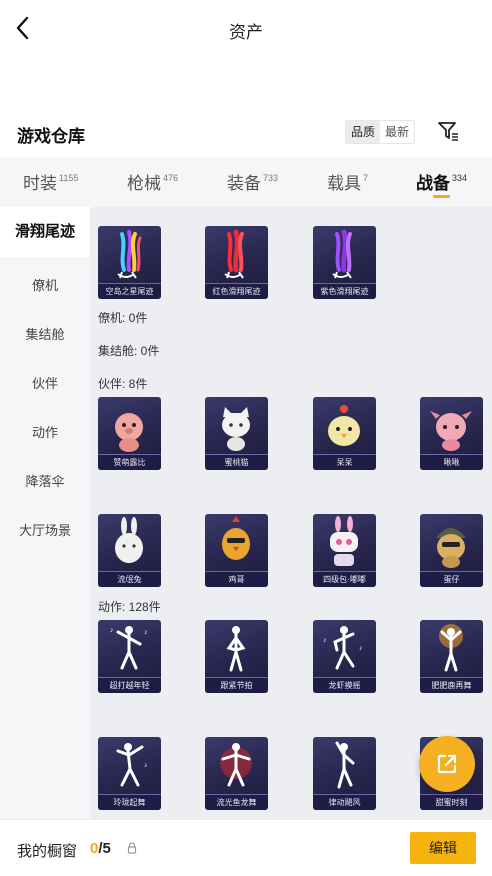 This screenshot has width=492, height=876. Describe the element at coordinates (144, 183) in the screenshot. I see `tab-label: 枪械` at that location.